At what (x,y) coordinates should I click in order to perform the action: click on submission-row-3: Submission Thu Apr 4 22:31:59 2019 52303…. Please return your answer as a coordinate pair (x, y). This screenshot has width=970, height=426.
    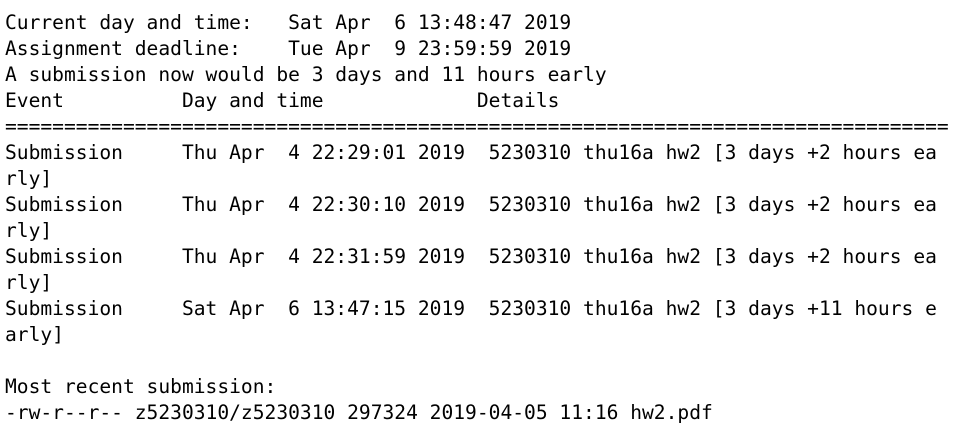
    Looking at the image, I should click on (471, 256).